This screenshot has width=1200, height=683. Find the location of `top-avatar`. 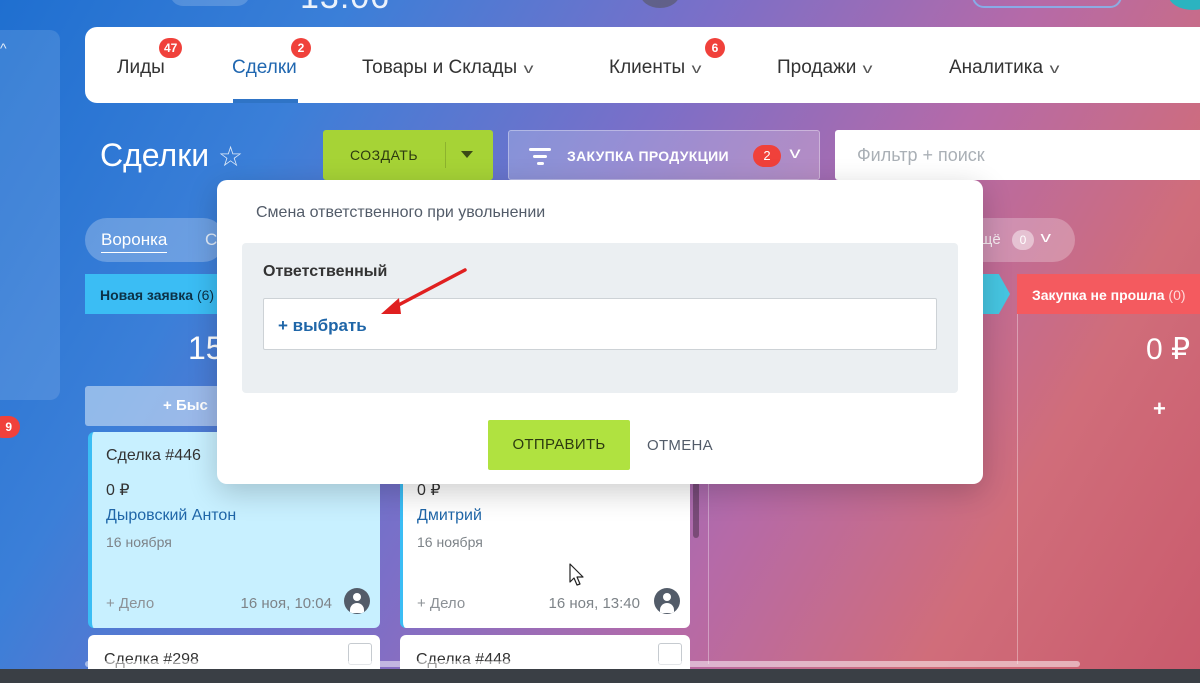

top-avatar is located at coordinates (660, 4).